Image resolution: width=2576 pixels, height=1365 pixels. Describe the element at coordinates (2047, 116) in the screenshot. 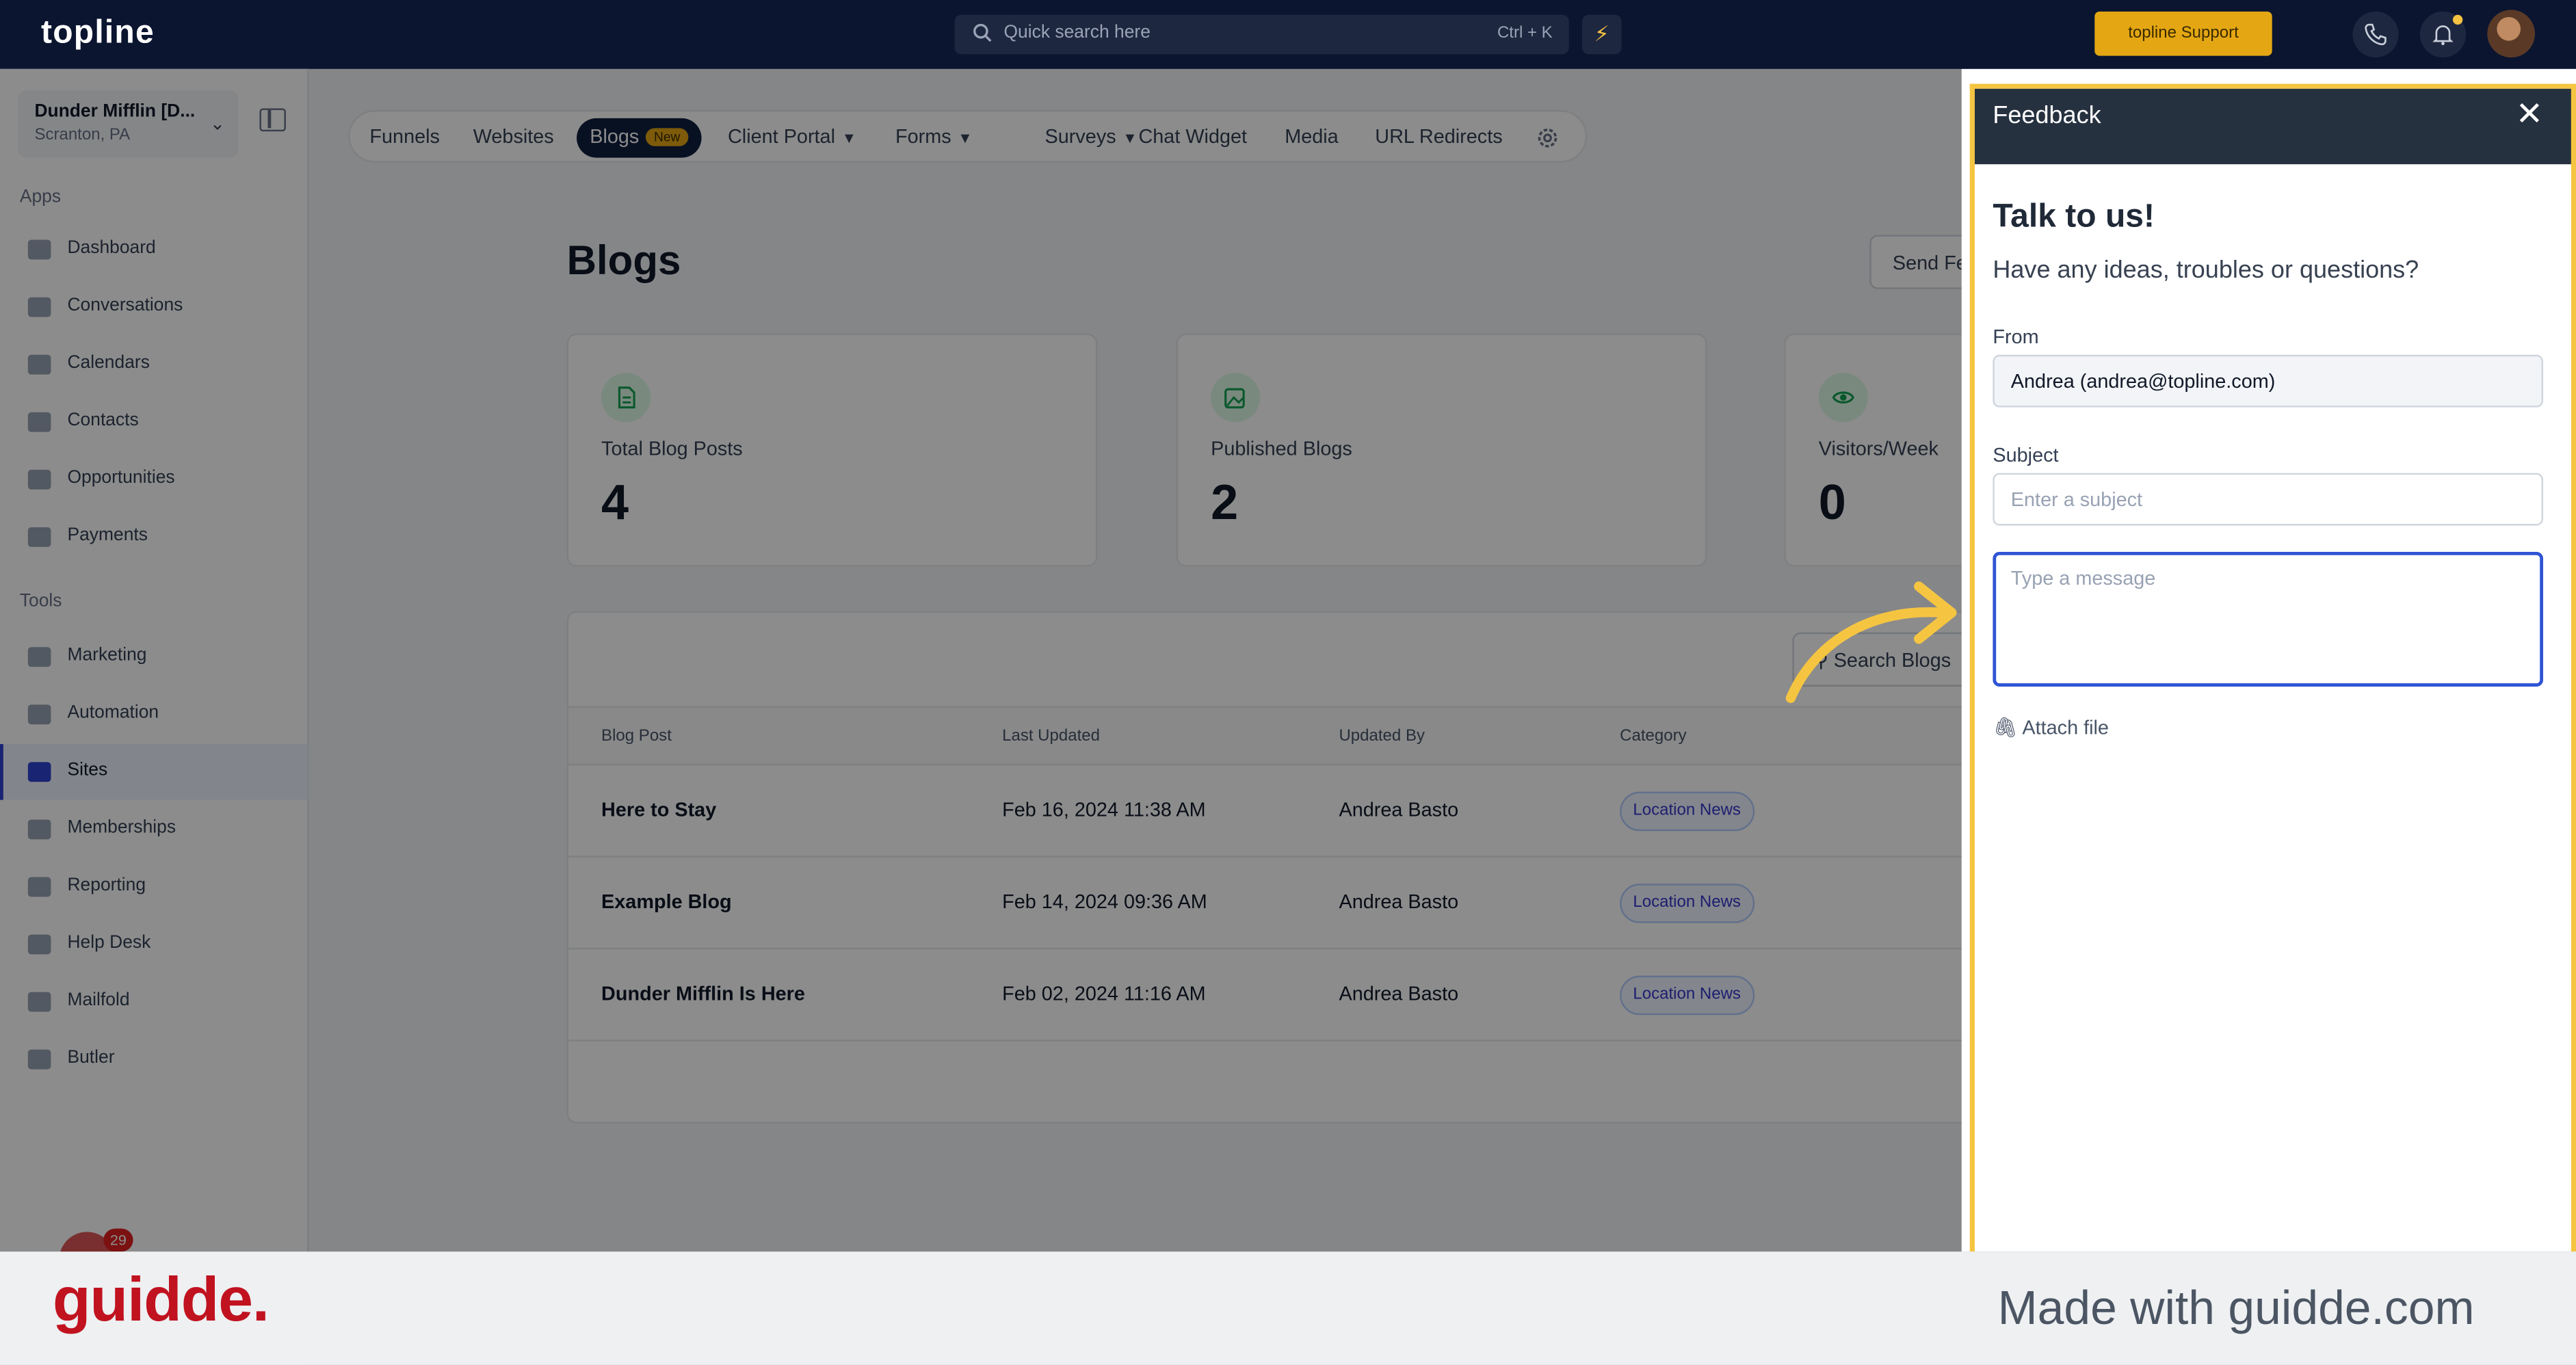

I see `feedback-title: Feedback` at that location.